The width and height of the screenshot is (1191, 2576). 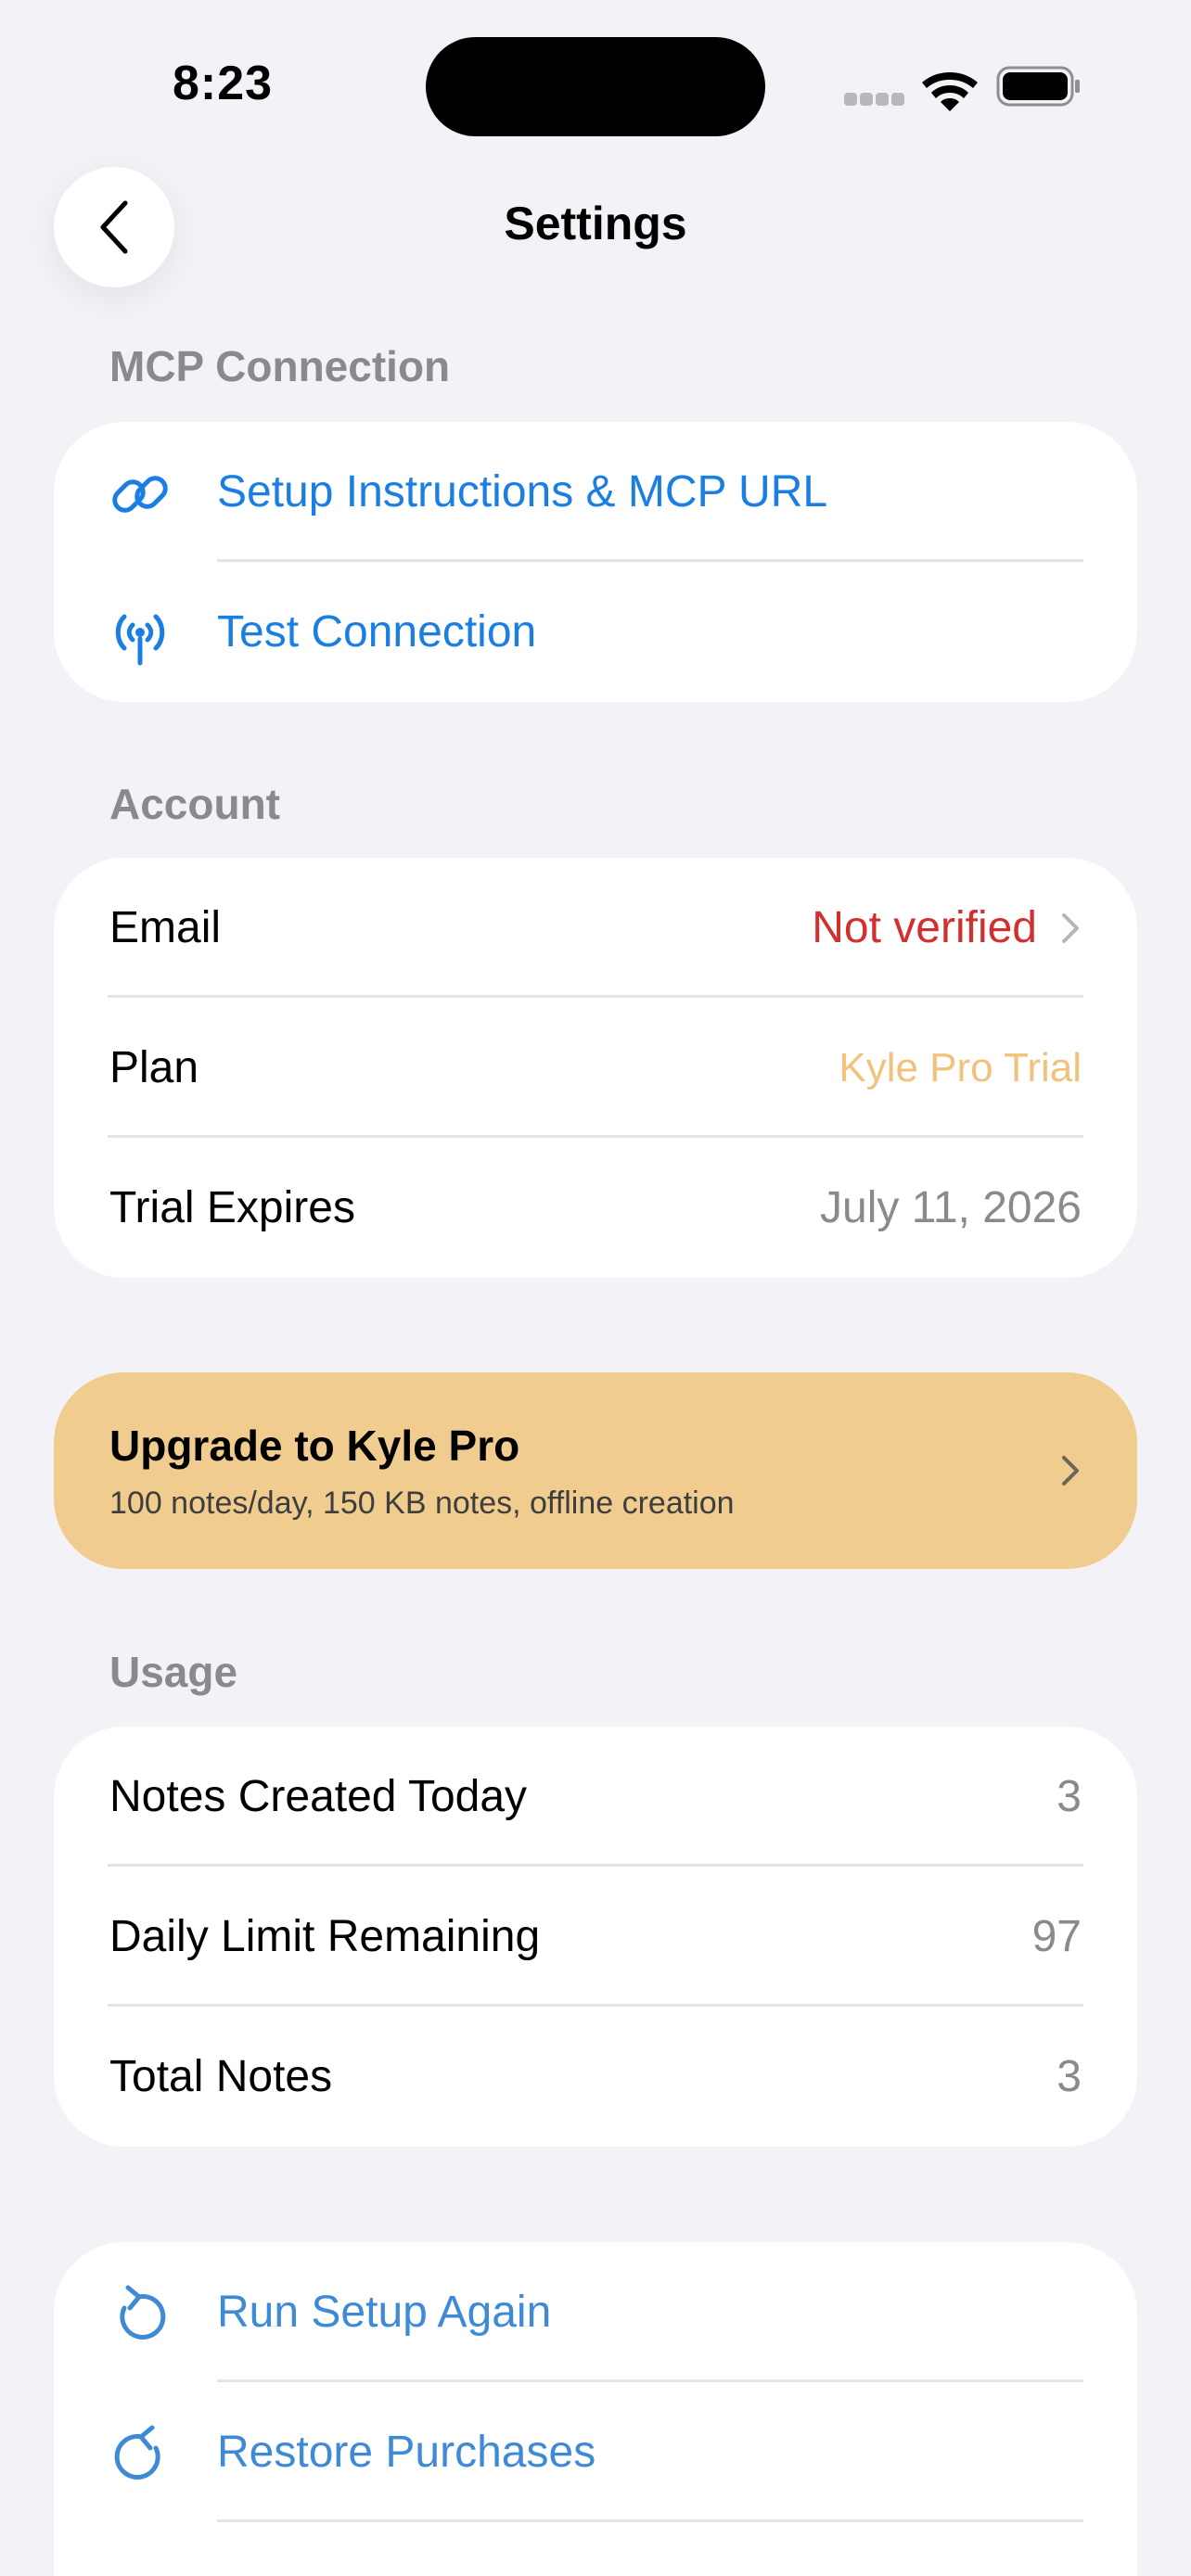 I want to click on total-notes-row: Total Notes 3, so click(x=595, y=2077).